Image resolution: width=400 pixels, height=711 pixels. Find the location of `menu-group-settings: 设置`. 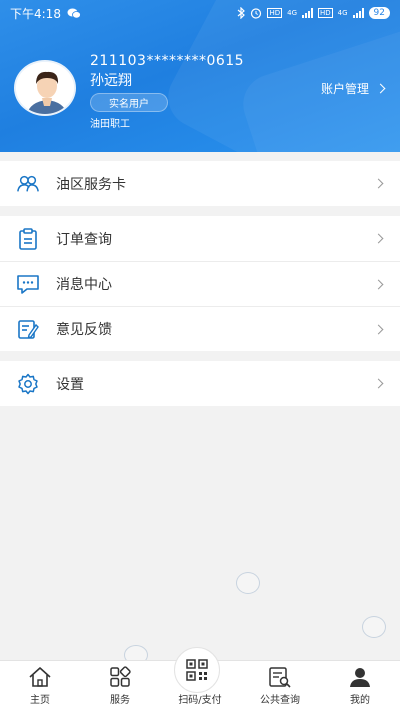

menu-group-settings: 设置 is located at coordinates (200, 383).